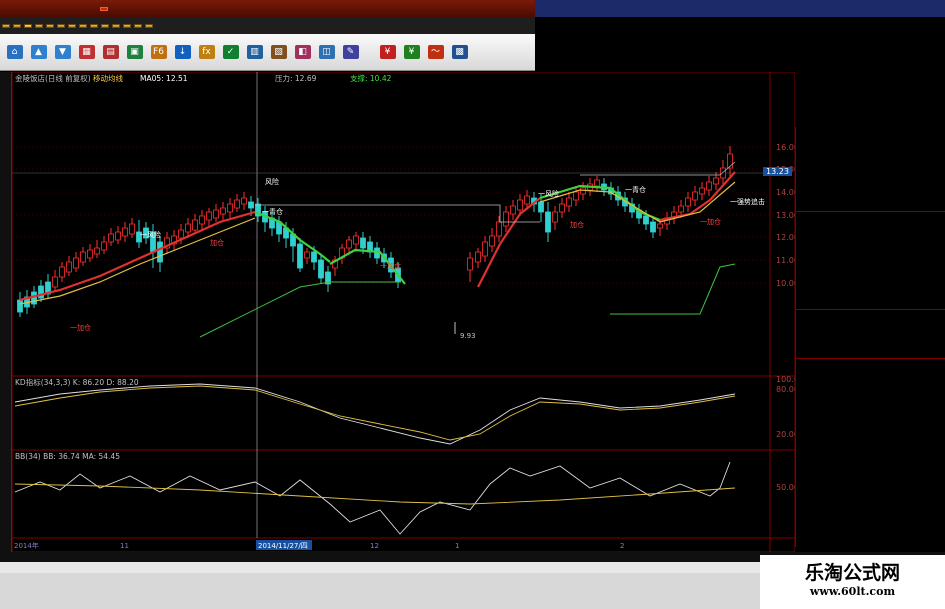 This screenshot has height=609, width=945. What do you see at coordinates (104, 8) in the screenshot?
I see `menu-item` at bounding box center [104, 8].